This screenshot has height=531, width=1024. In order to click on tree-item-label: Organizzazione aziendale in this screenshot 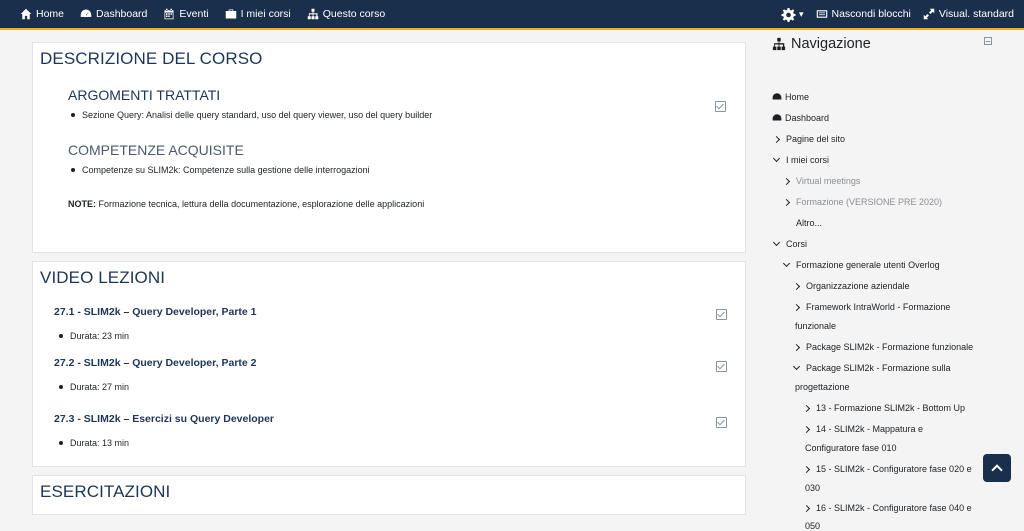, I will do `click(858, 286)`.